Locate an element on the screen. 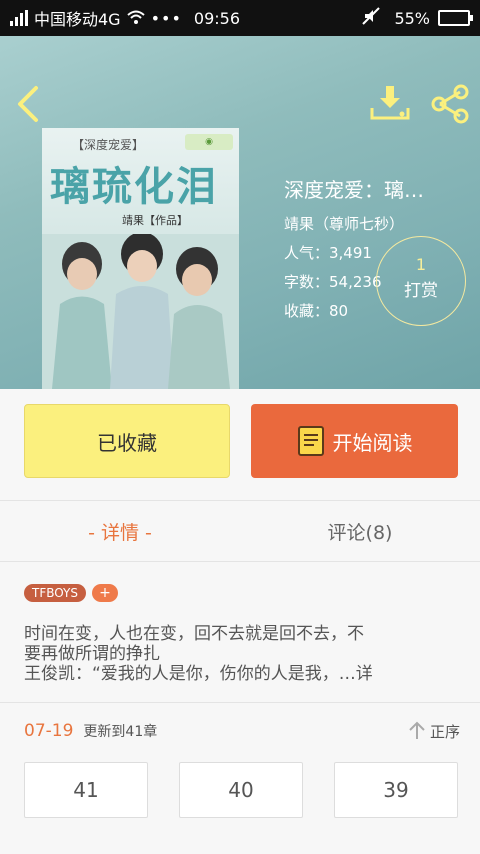 This screenshot has width=480, height=854. download-icon is located at coordinates (390, 103).